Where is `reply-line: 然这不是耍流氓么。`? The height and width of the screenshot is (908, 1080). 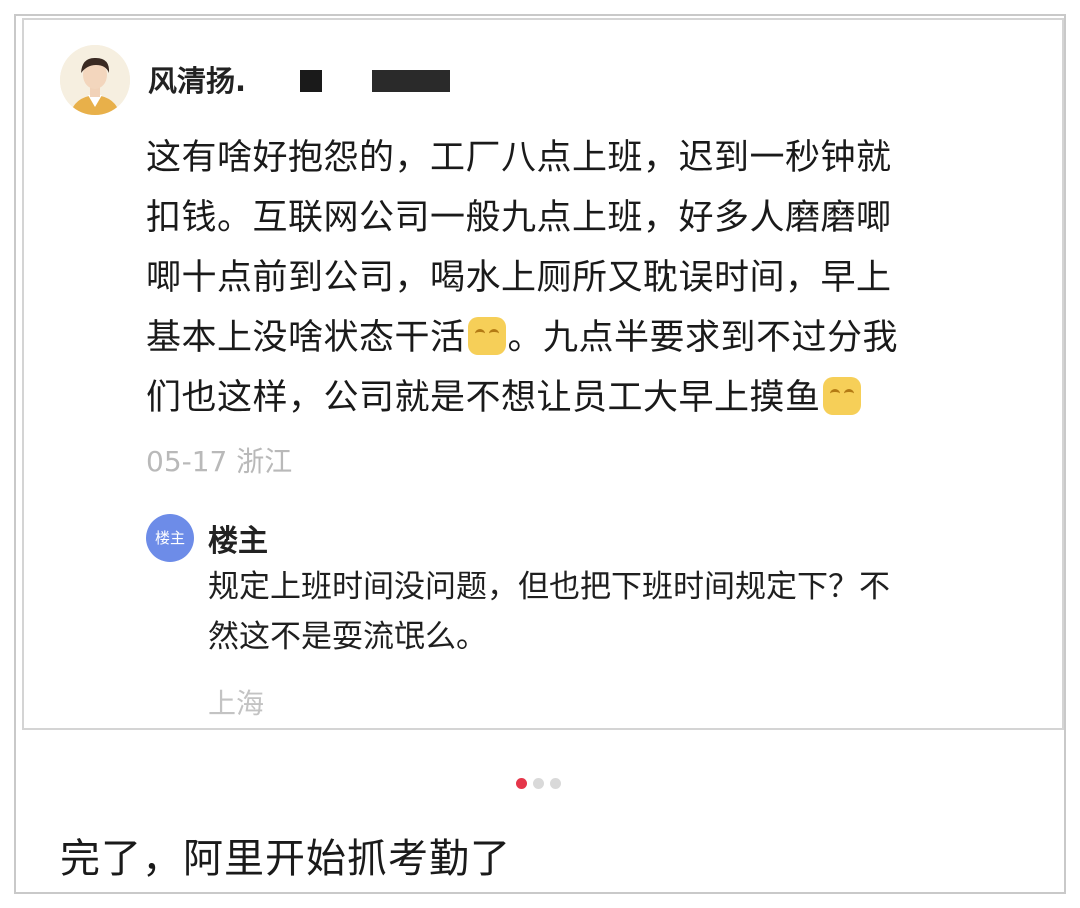 reply-line: 然这不是耍流氓么。 is located at coordinates (347, 637).